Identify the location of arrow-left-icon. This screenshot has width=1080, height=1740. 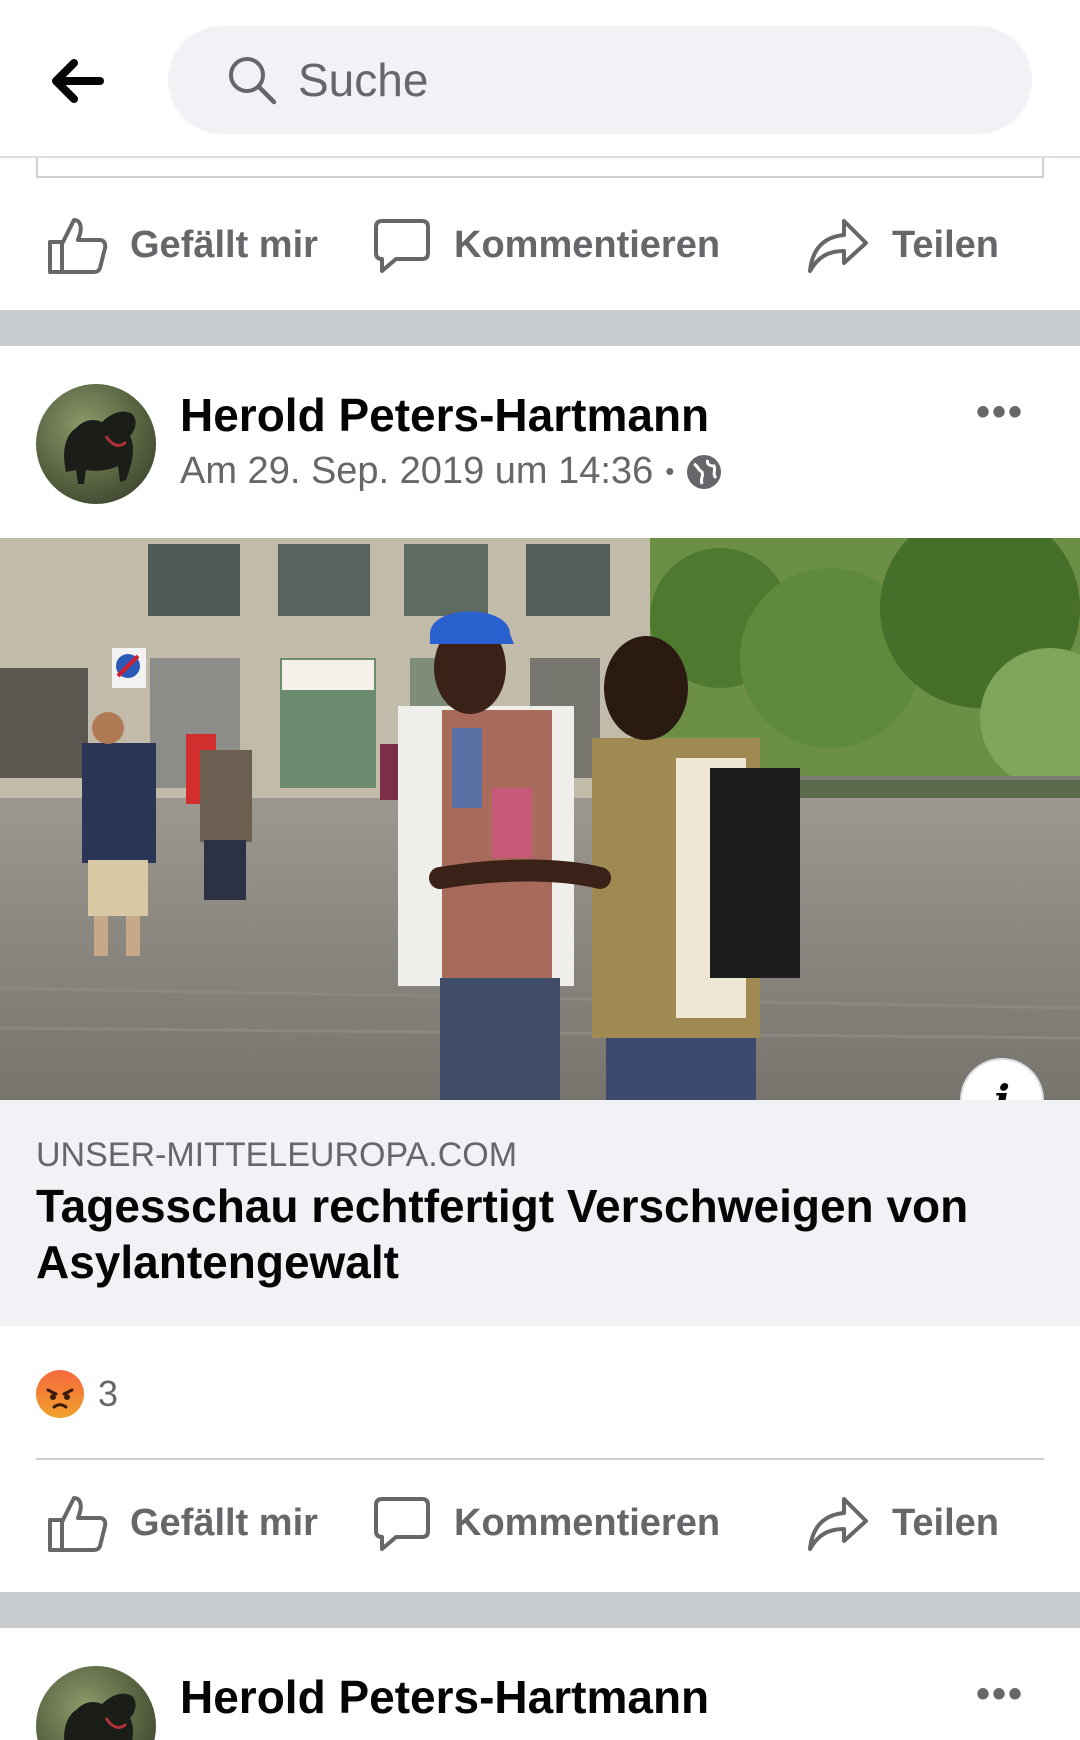
(78, 81).